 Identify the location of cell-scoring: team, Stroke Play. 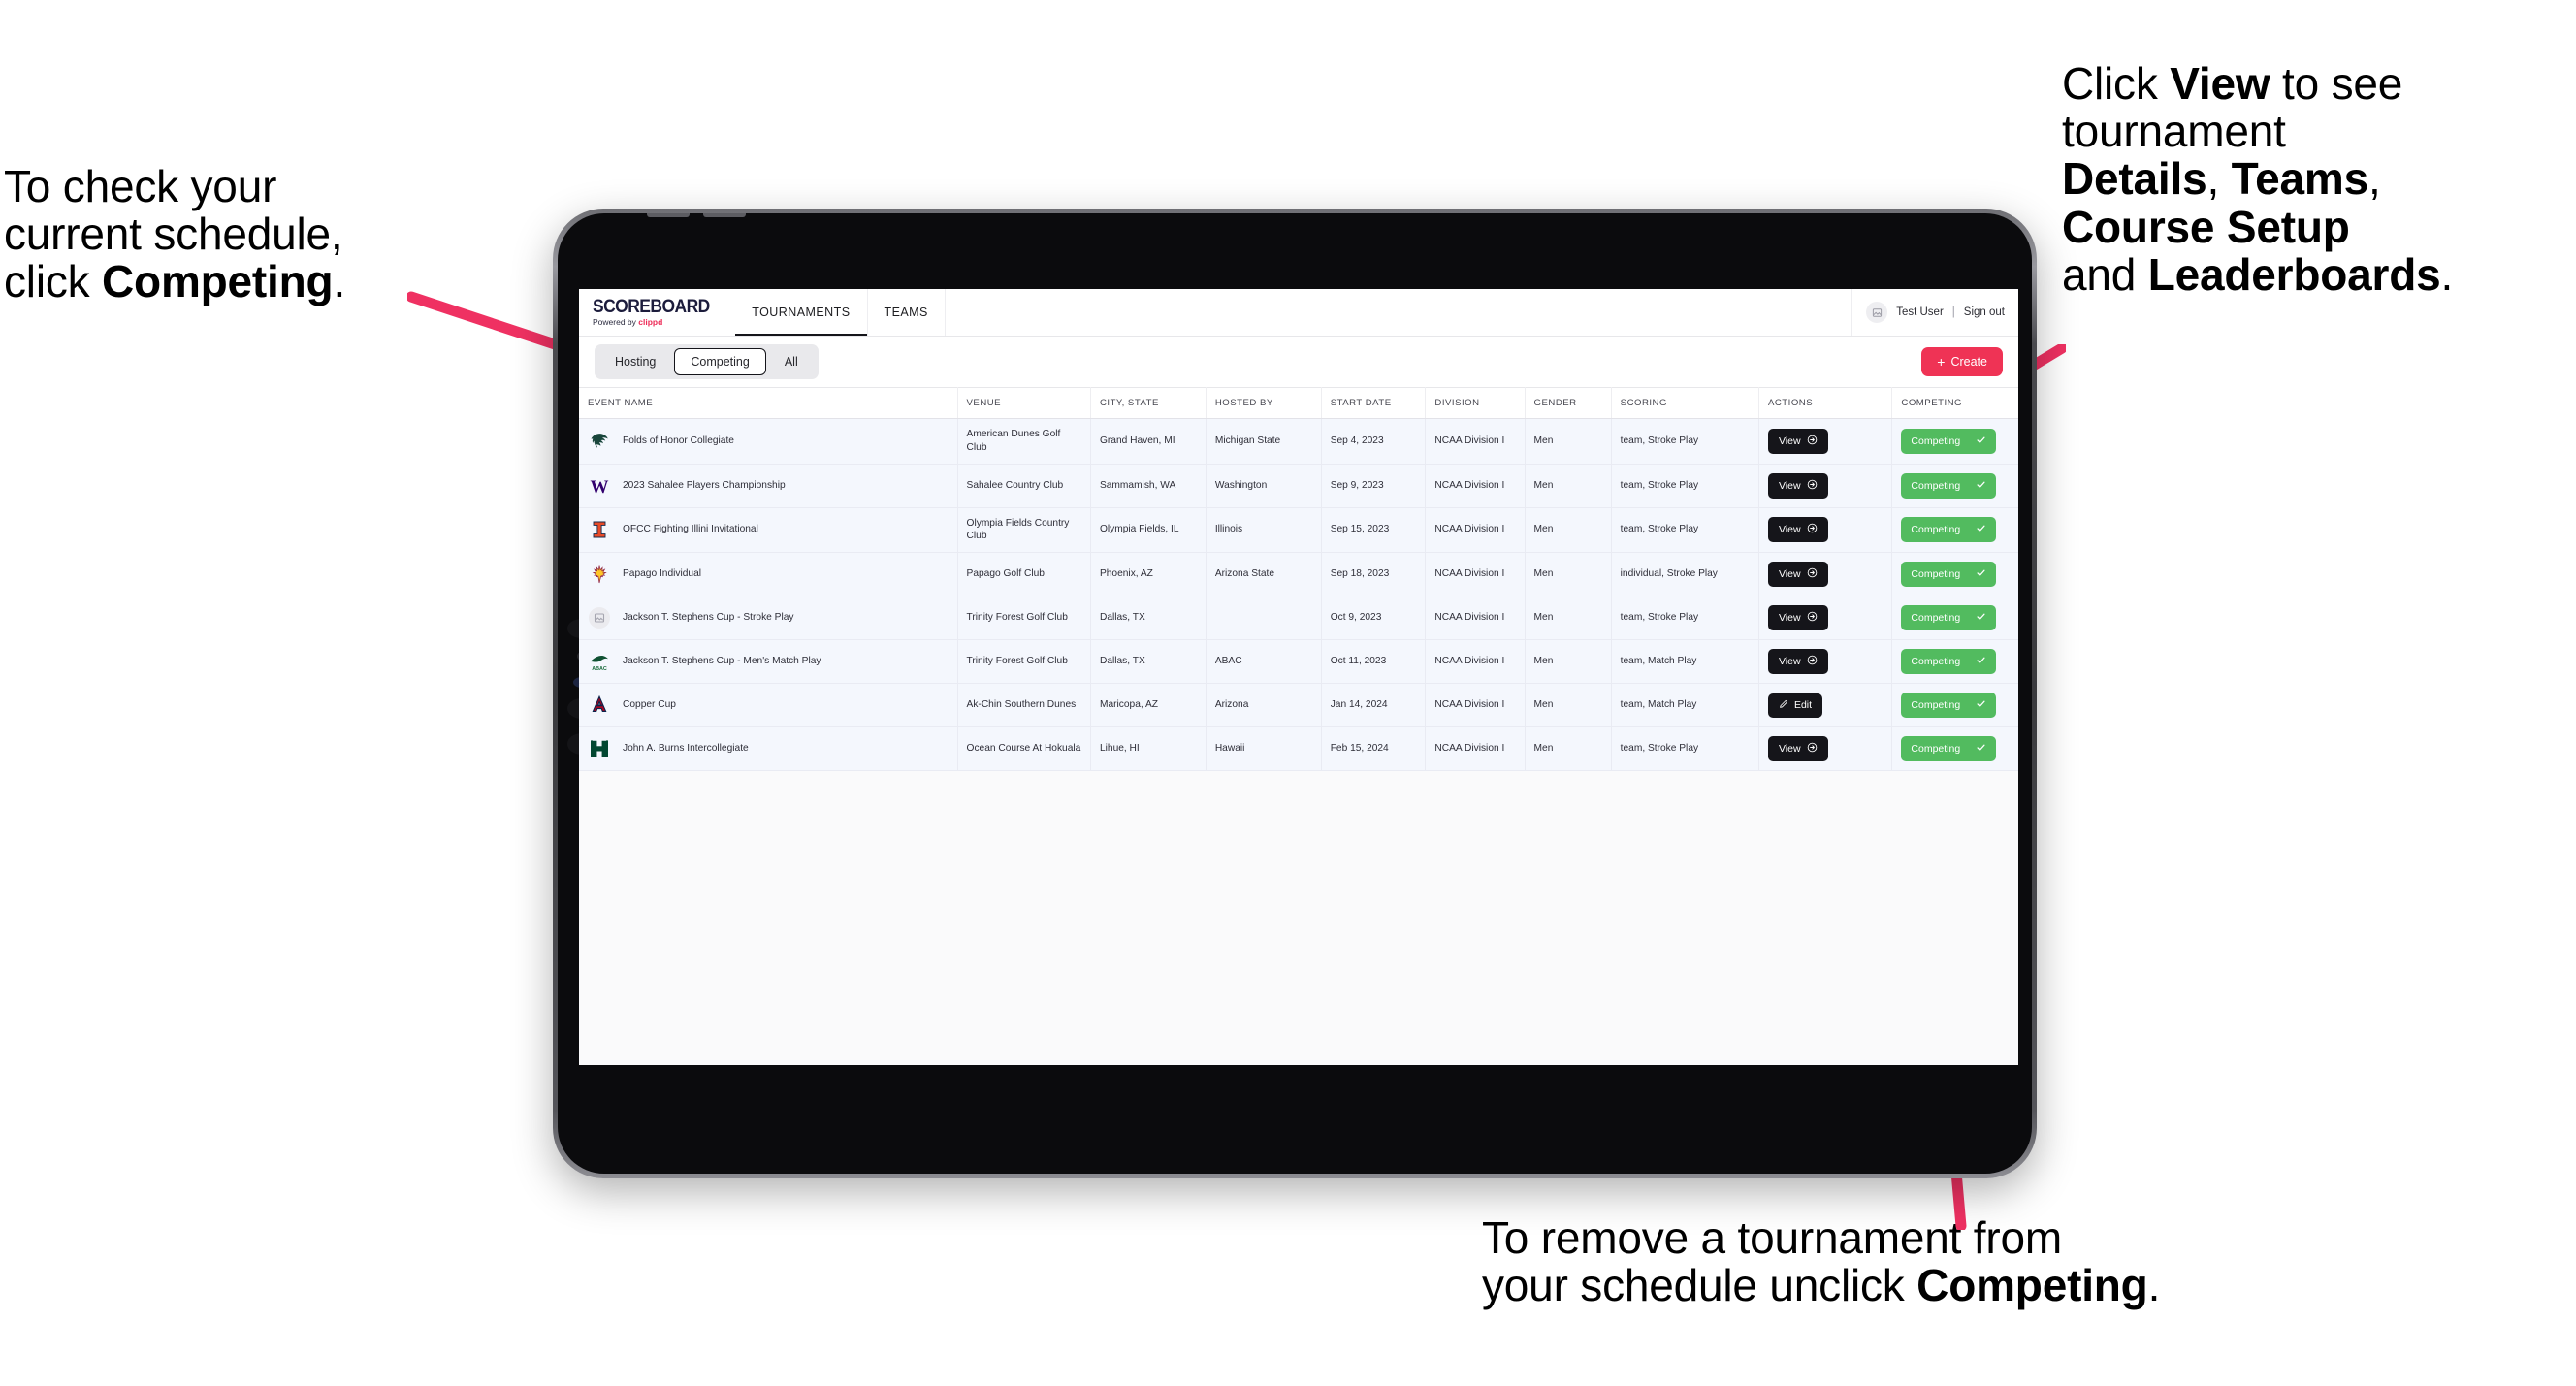
(1685, 749).